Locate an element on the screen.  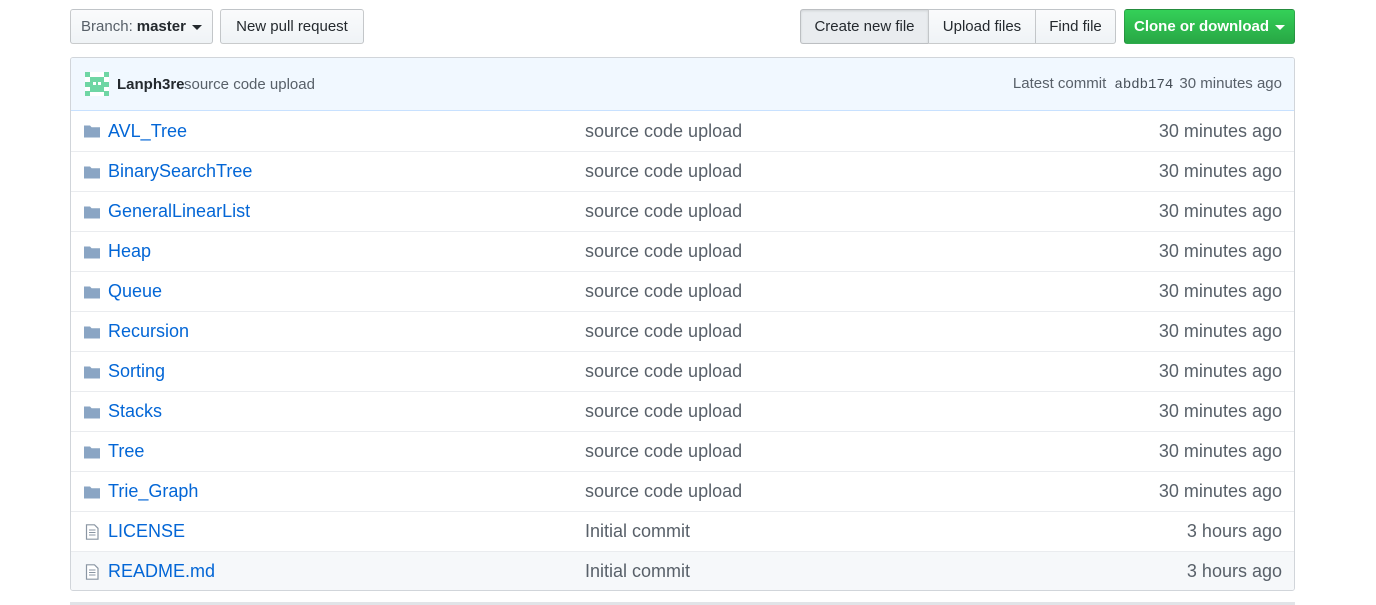
file-name-link: Heap is located at coordinates (129, 251).